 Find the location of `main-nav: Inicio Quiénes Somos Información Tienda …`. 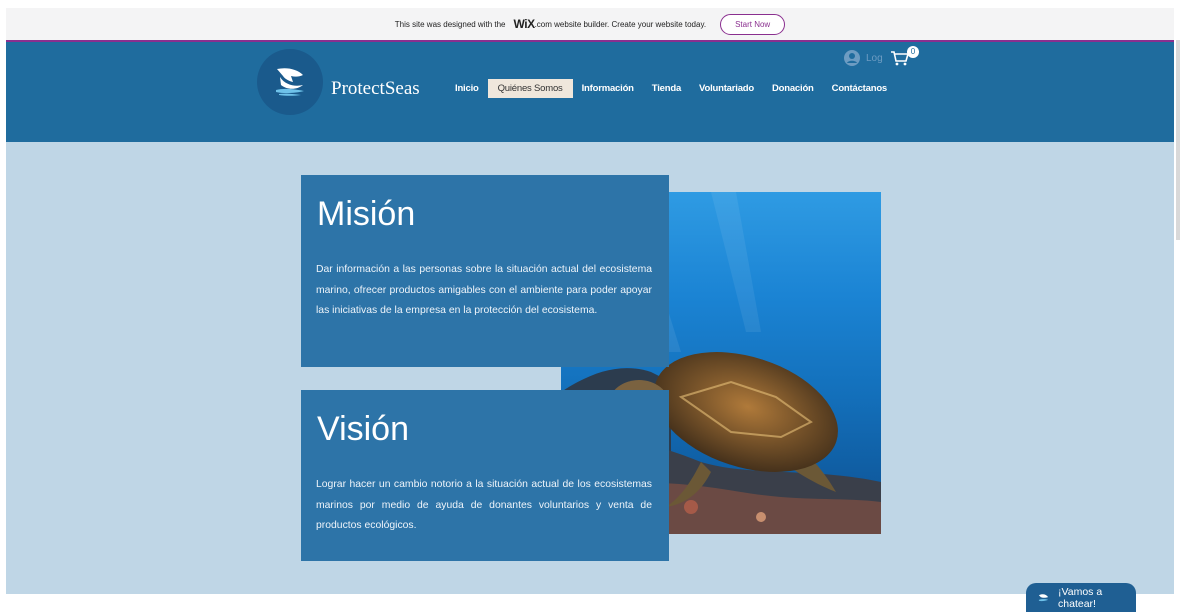

main-nav: Inicio Quiénes Somos Información Tienda … is located at coordinates (671, 88).